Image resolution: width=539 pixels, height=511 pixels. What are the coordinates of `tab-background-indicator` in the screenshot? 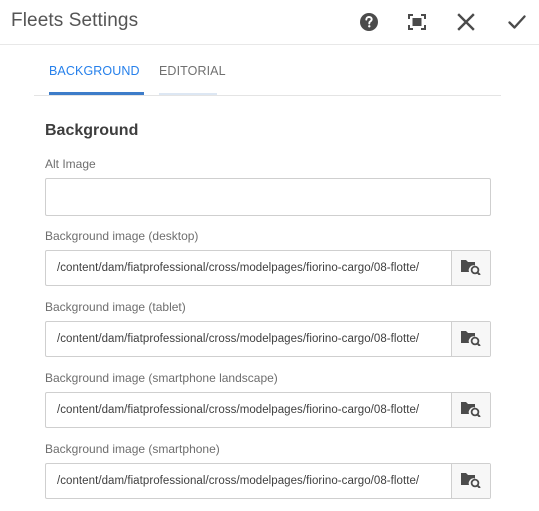 It's located at (96, 93).